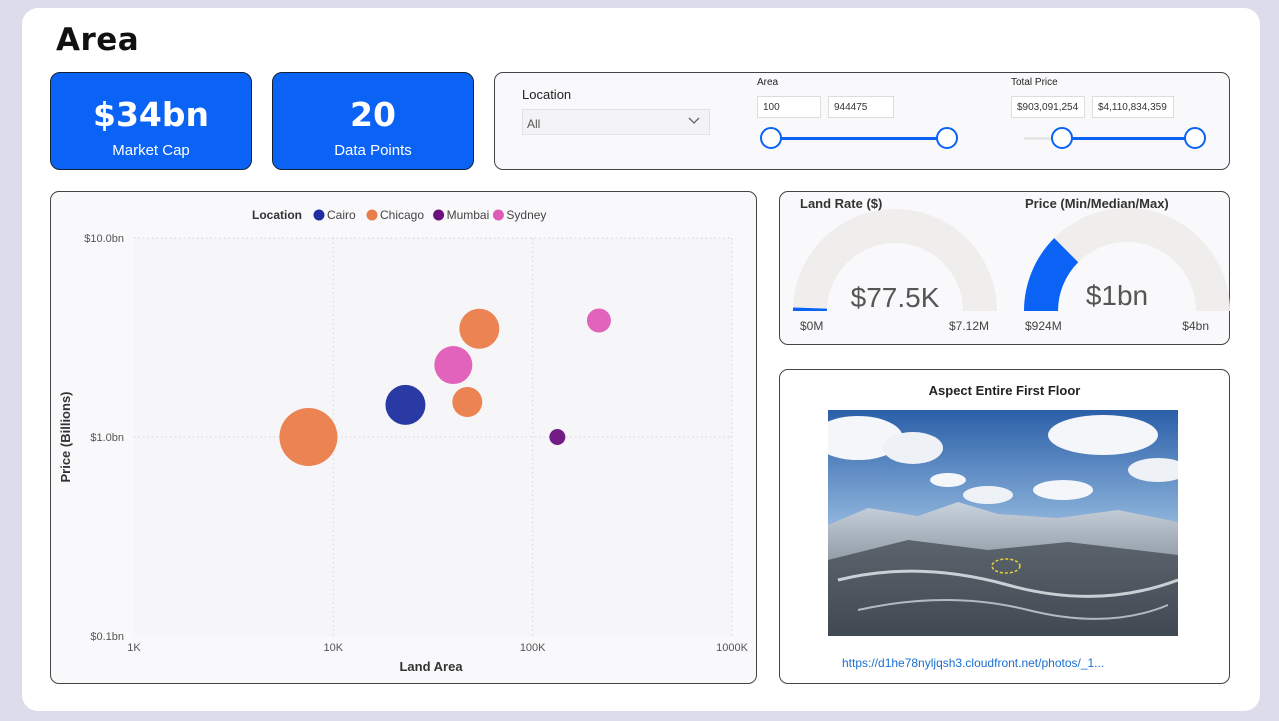 The height and width of the screenshot is (721, 1279). Describe the element at coordinates (98, 40) in the screenshot. I see `page-title: Area` at that location.